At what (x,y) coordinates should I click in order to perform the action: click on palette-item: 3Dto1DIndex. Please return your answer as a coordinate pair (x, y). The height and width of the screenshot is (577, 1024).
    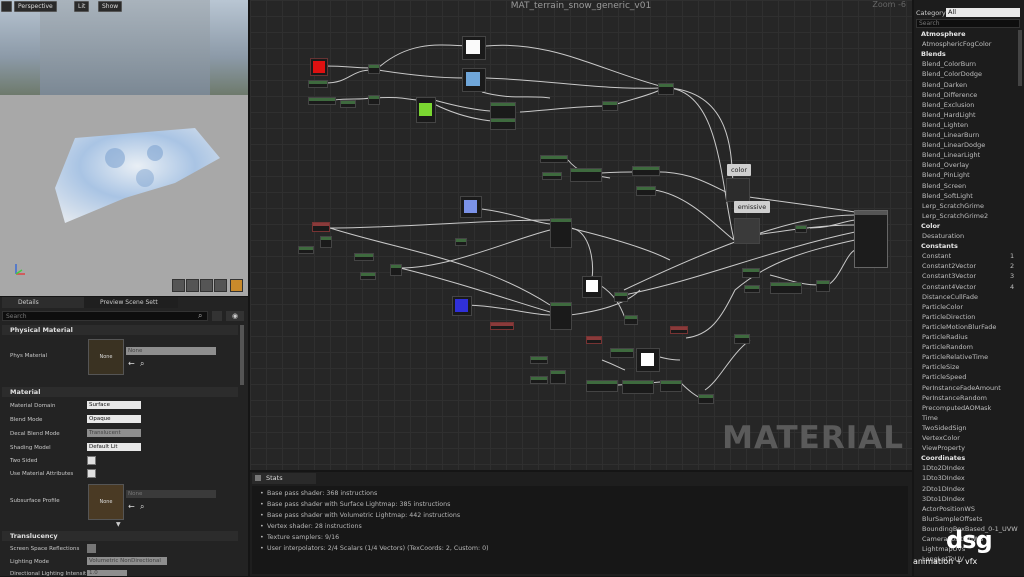
    Looking at the image, I should click on (943, 499).